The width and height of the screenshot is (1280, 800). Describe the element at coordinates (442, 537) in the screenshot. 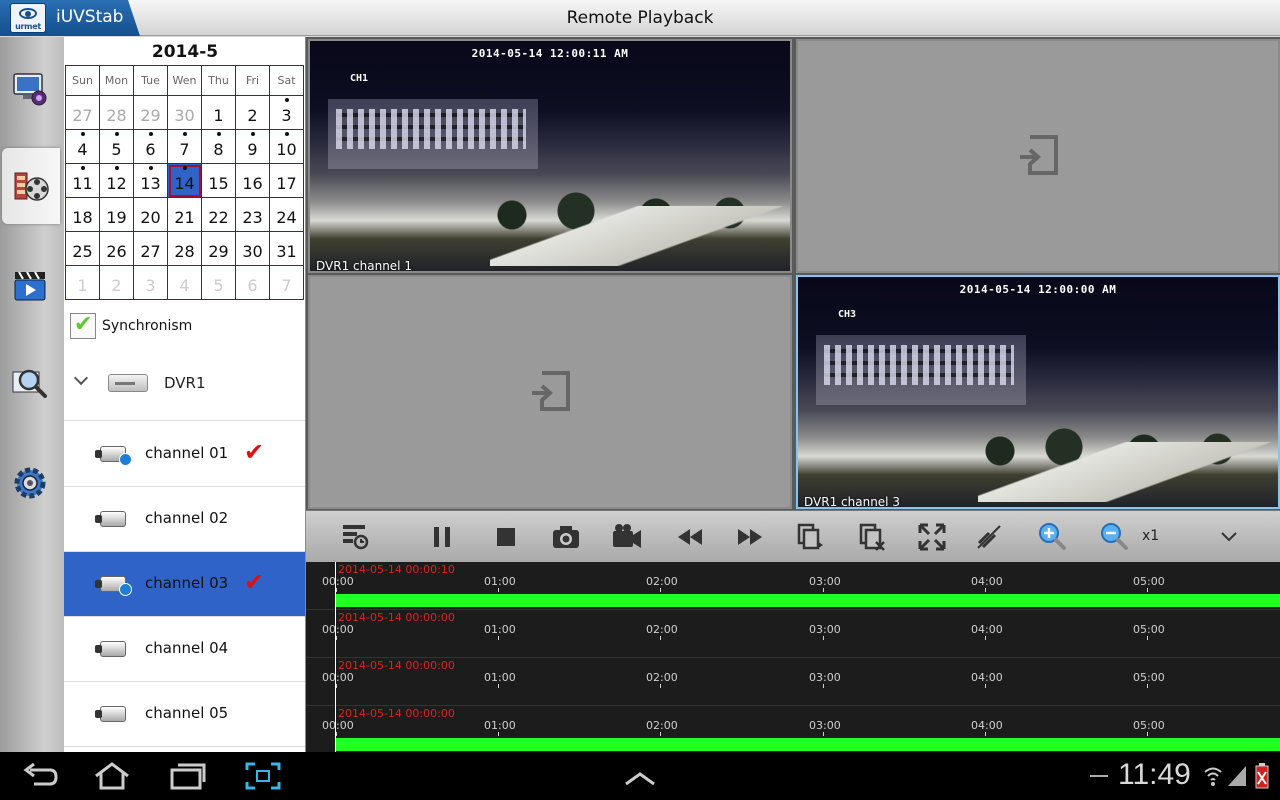

I see `pause-button` at that location.